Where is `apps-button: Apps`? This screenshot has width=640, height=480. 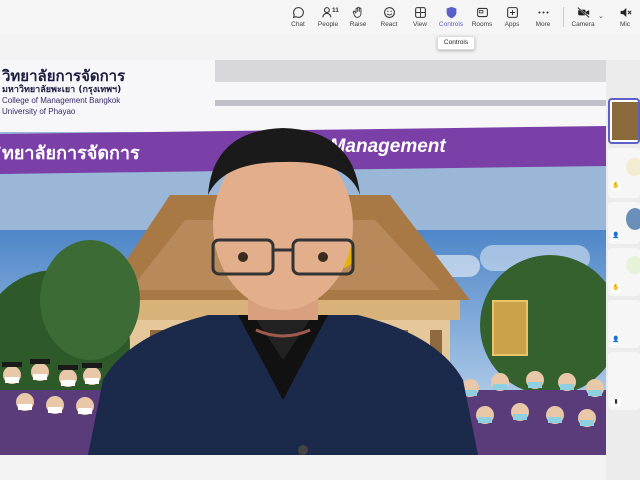
apps-button: Apps is located at coordinates (512, 18).